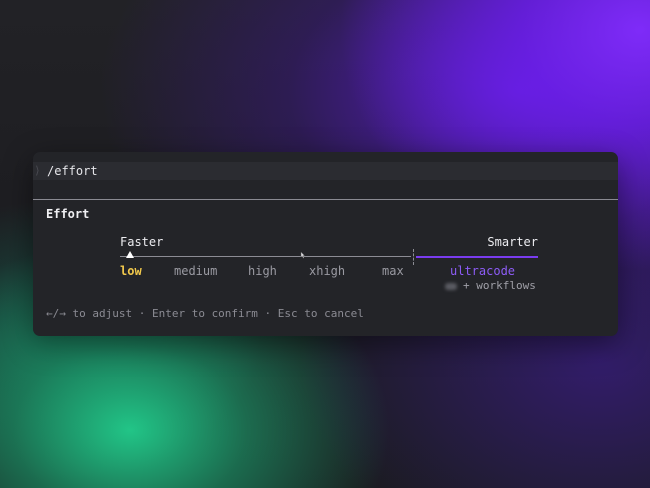 The image size is (650, 488). I want to click on ultracode-track, so click(477, 257).